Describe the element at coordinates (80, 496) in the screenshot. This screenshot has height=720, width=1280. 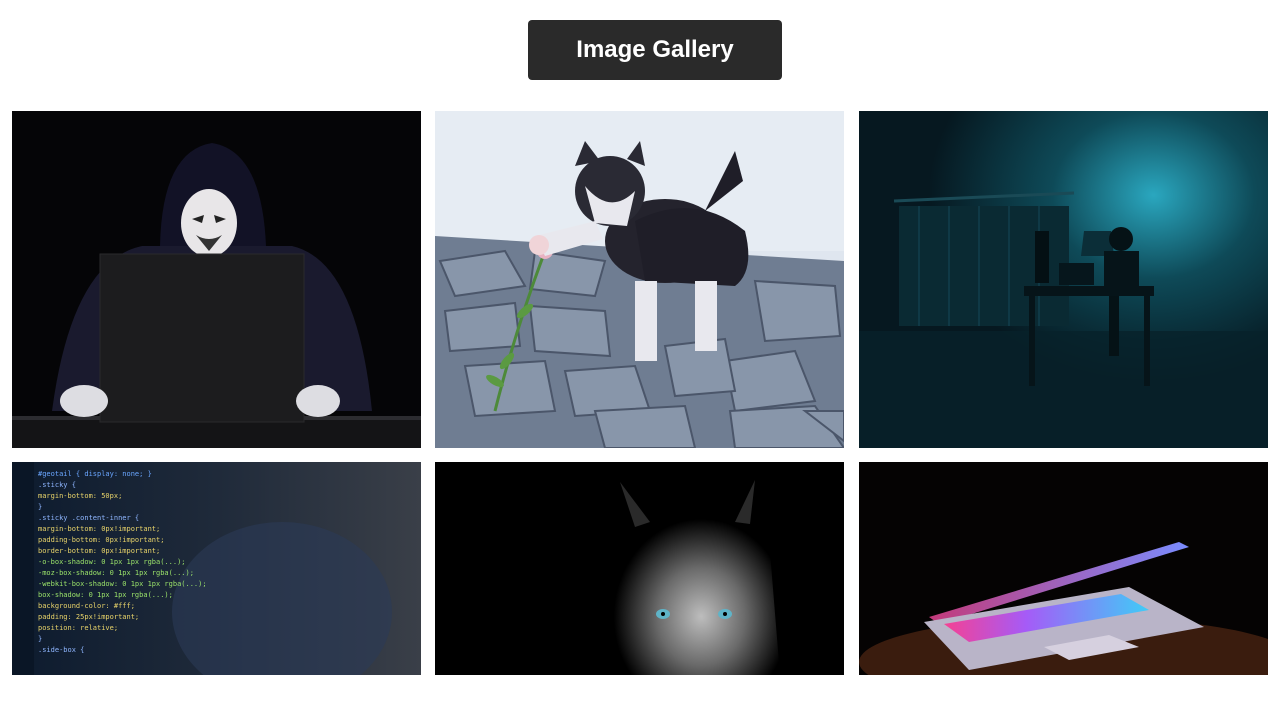
I see `code-line: margin-bottom: 50px;` at that location.